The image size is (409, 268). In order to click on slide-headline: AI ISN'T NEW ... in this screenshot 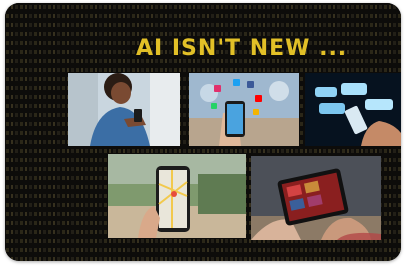, I will do `click(242, 48)`.